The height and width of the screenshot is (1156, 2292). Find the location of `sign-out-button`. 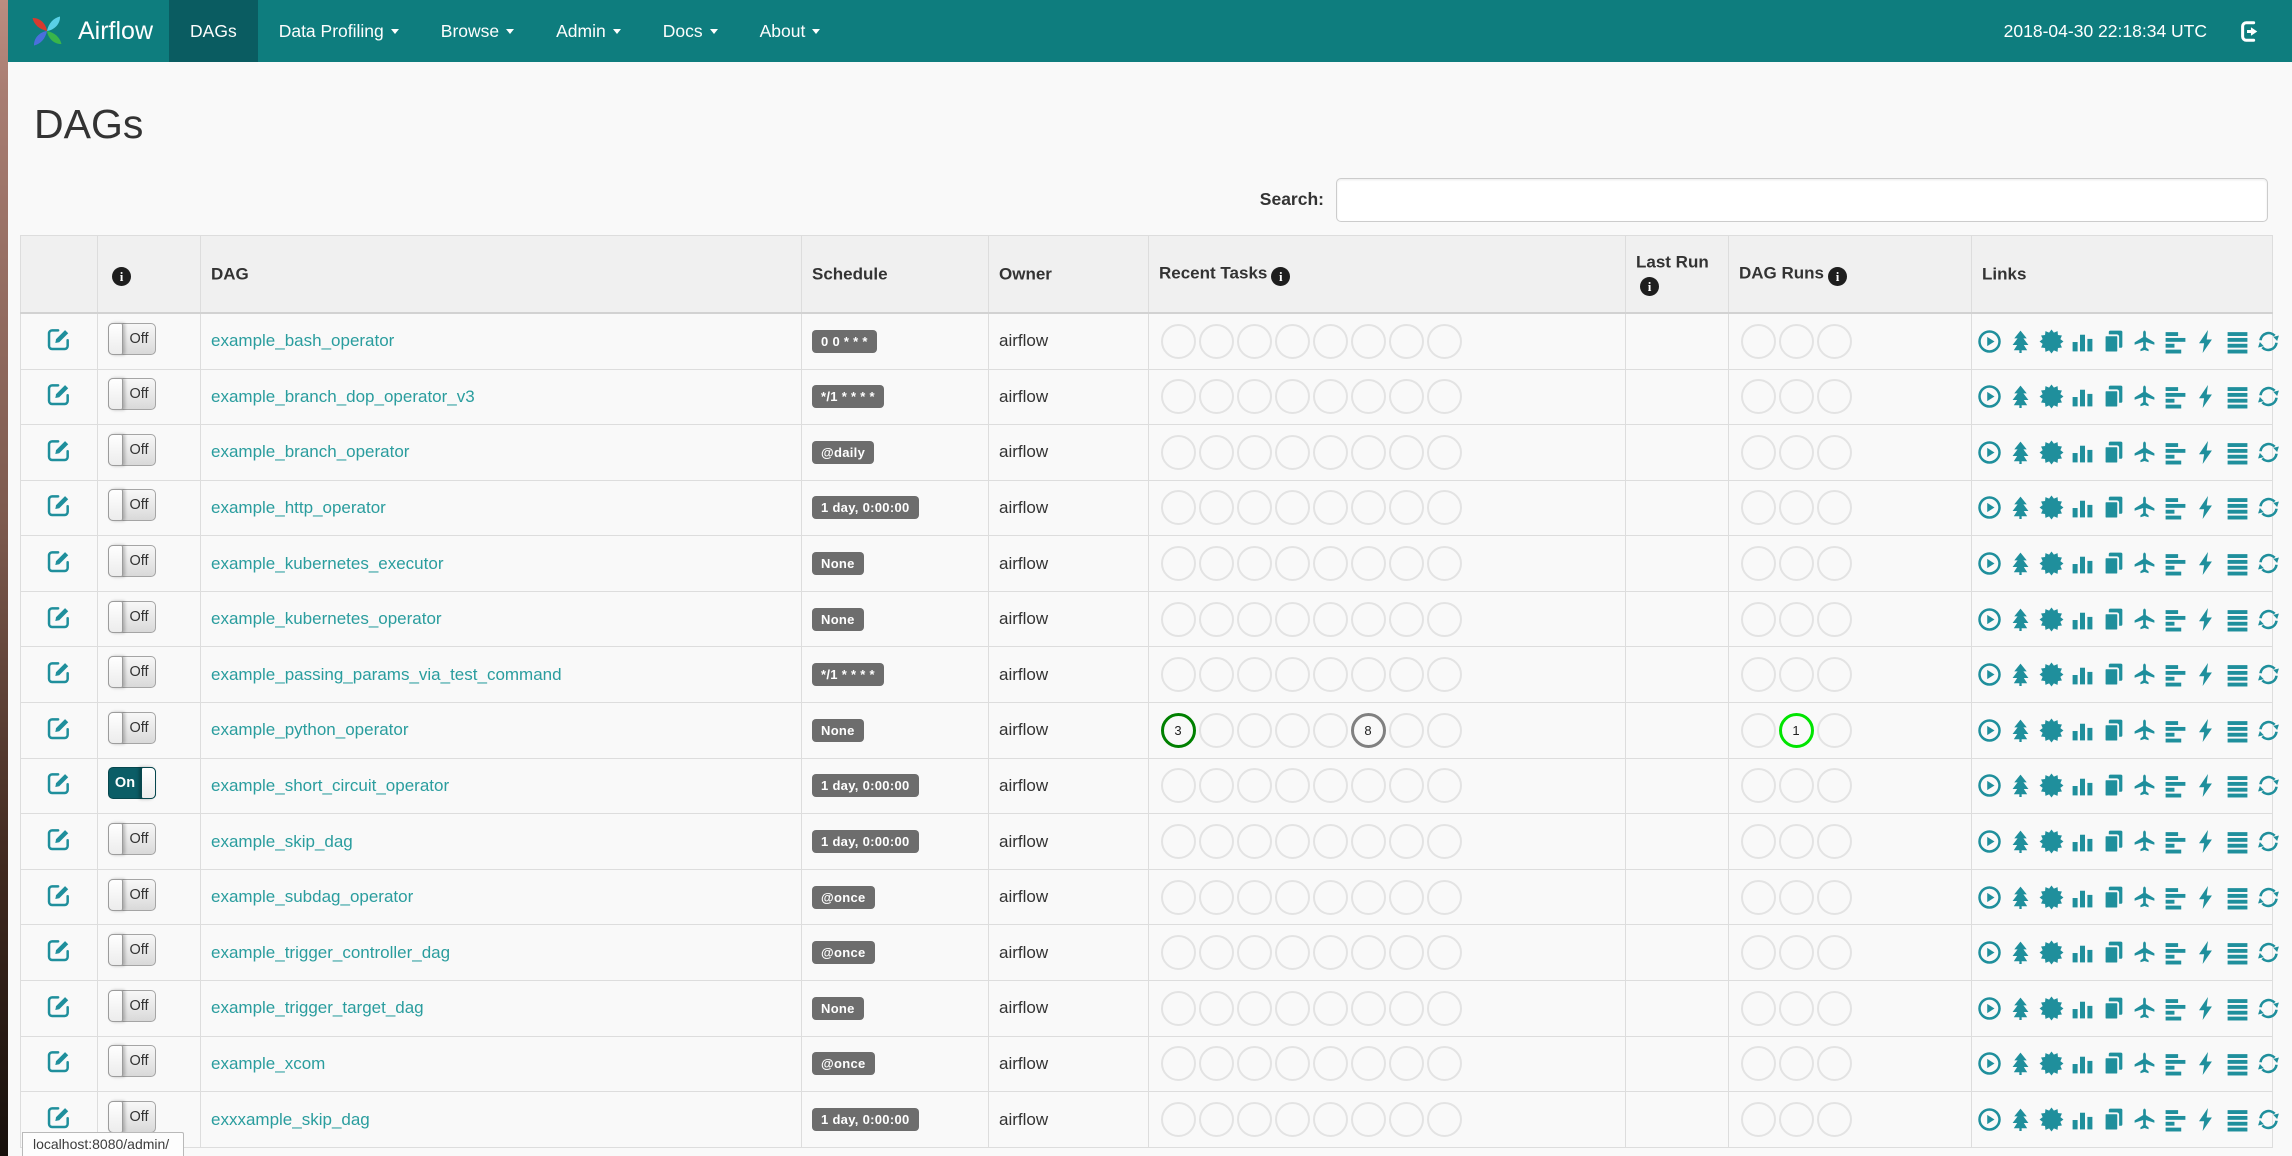

sign-out-button is located at coordinates (2250, 31).